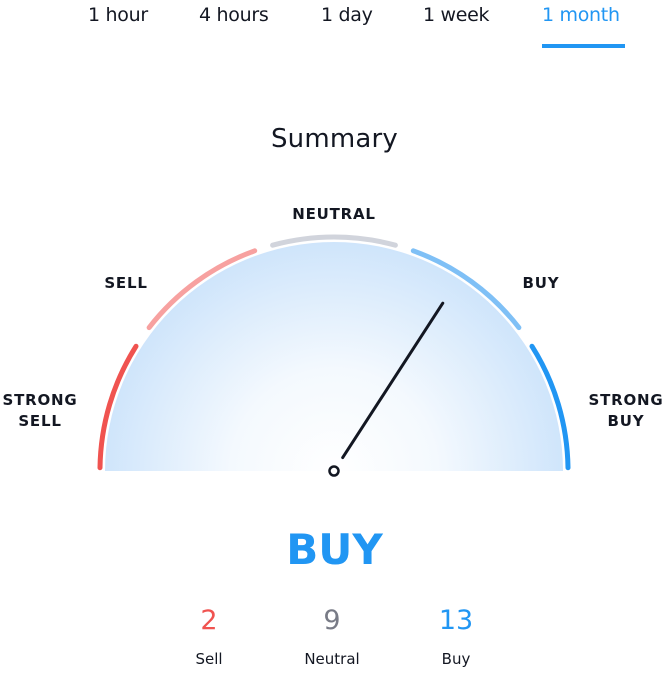  Describe the element at coordinates (234, 15) in the screenshot. I see `tab-4-hours: 4 hours` at that location.